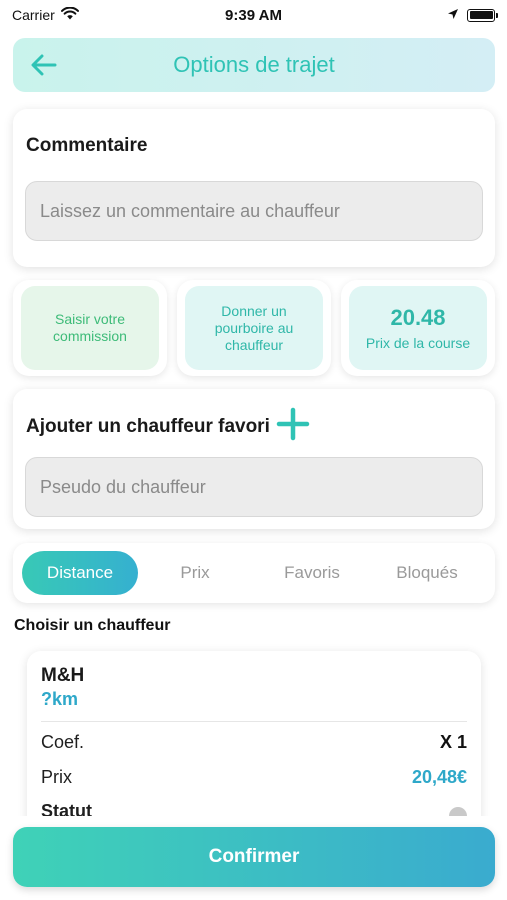 This screenshot has height=900, width=507. I want to click on confirm-button: Confirmer, so click(254, 857).